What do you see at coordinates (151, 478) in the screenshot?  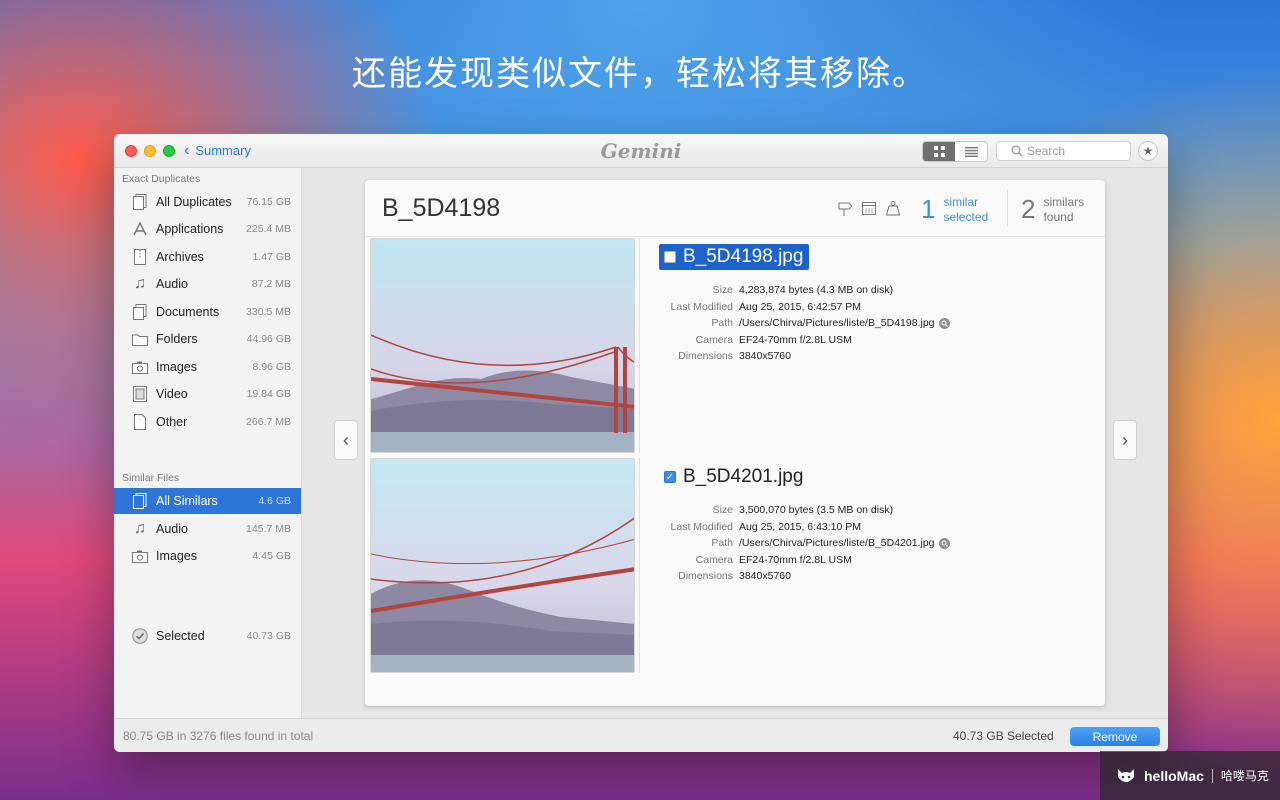 I see `similar-files-title: Similar Files` at bounding box center [151, 478].